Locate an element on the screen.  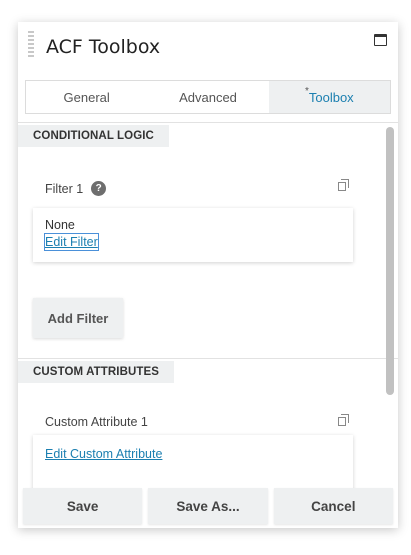
add-filter-button: Add Filter is located at coordinates (78, 318).